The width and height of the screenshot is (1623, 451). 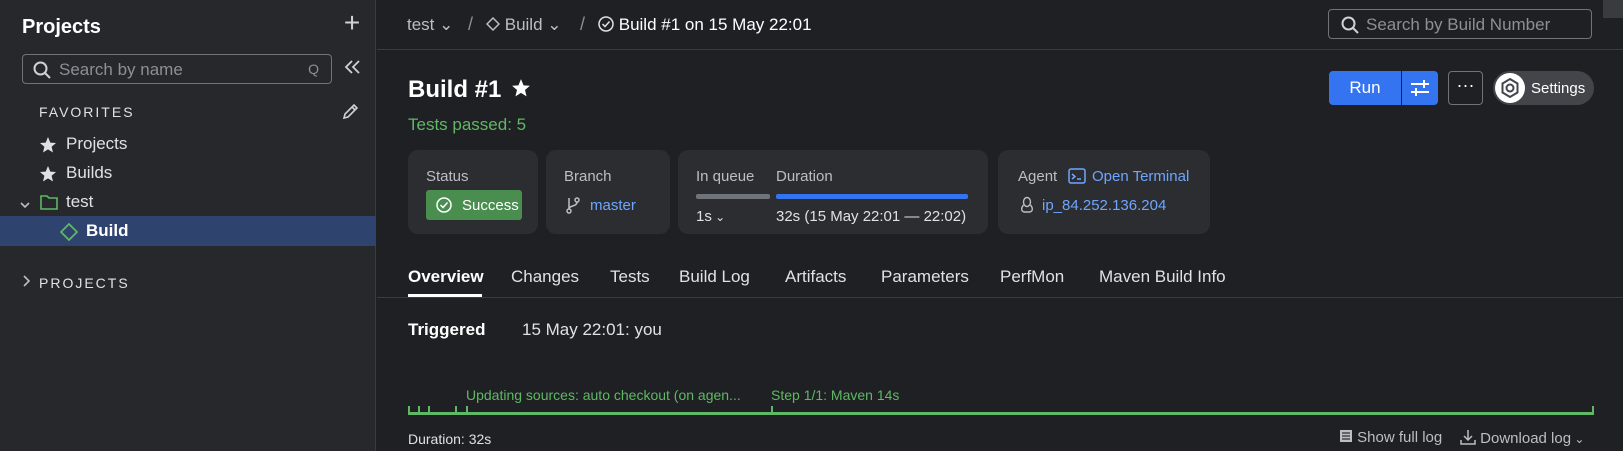 I want to click on tab-build-log: Build Log, so click(x=714, y=277).